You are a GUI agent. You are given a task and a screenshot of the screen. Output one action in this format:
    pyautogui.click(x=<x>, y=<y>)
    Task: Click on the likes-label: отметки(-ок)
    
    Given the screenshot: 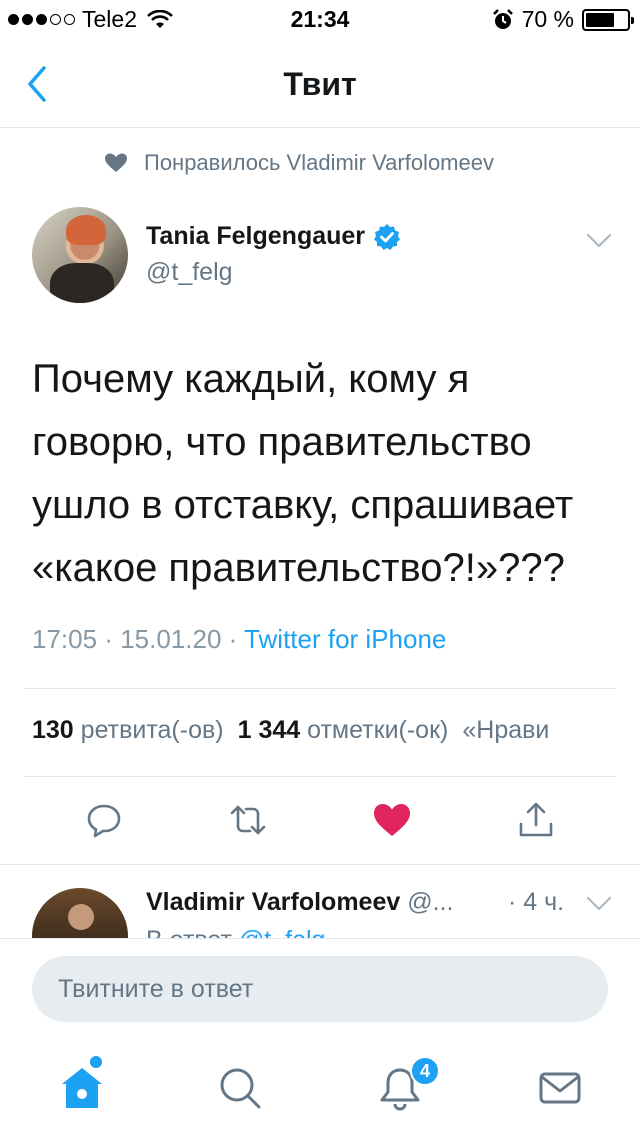 What is the action you would take?
    pyautogui.click(x=378, y=730)
    